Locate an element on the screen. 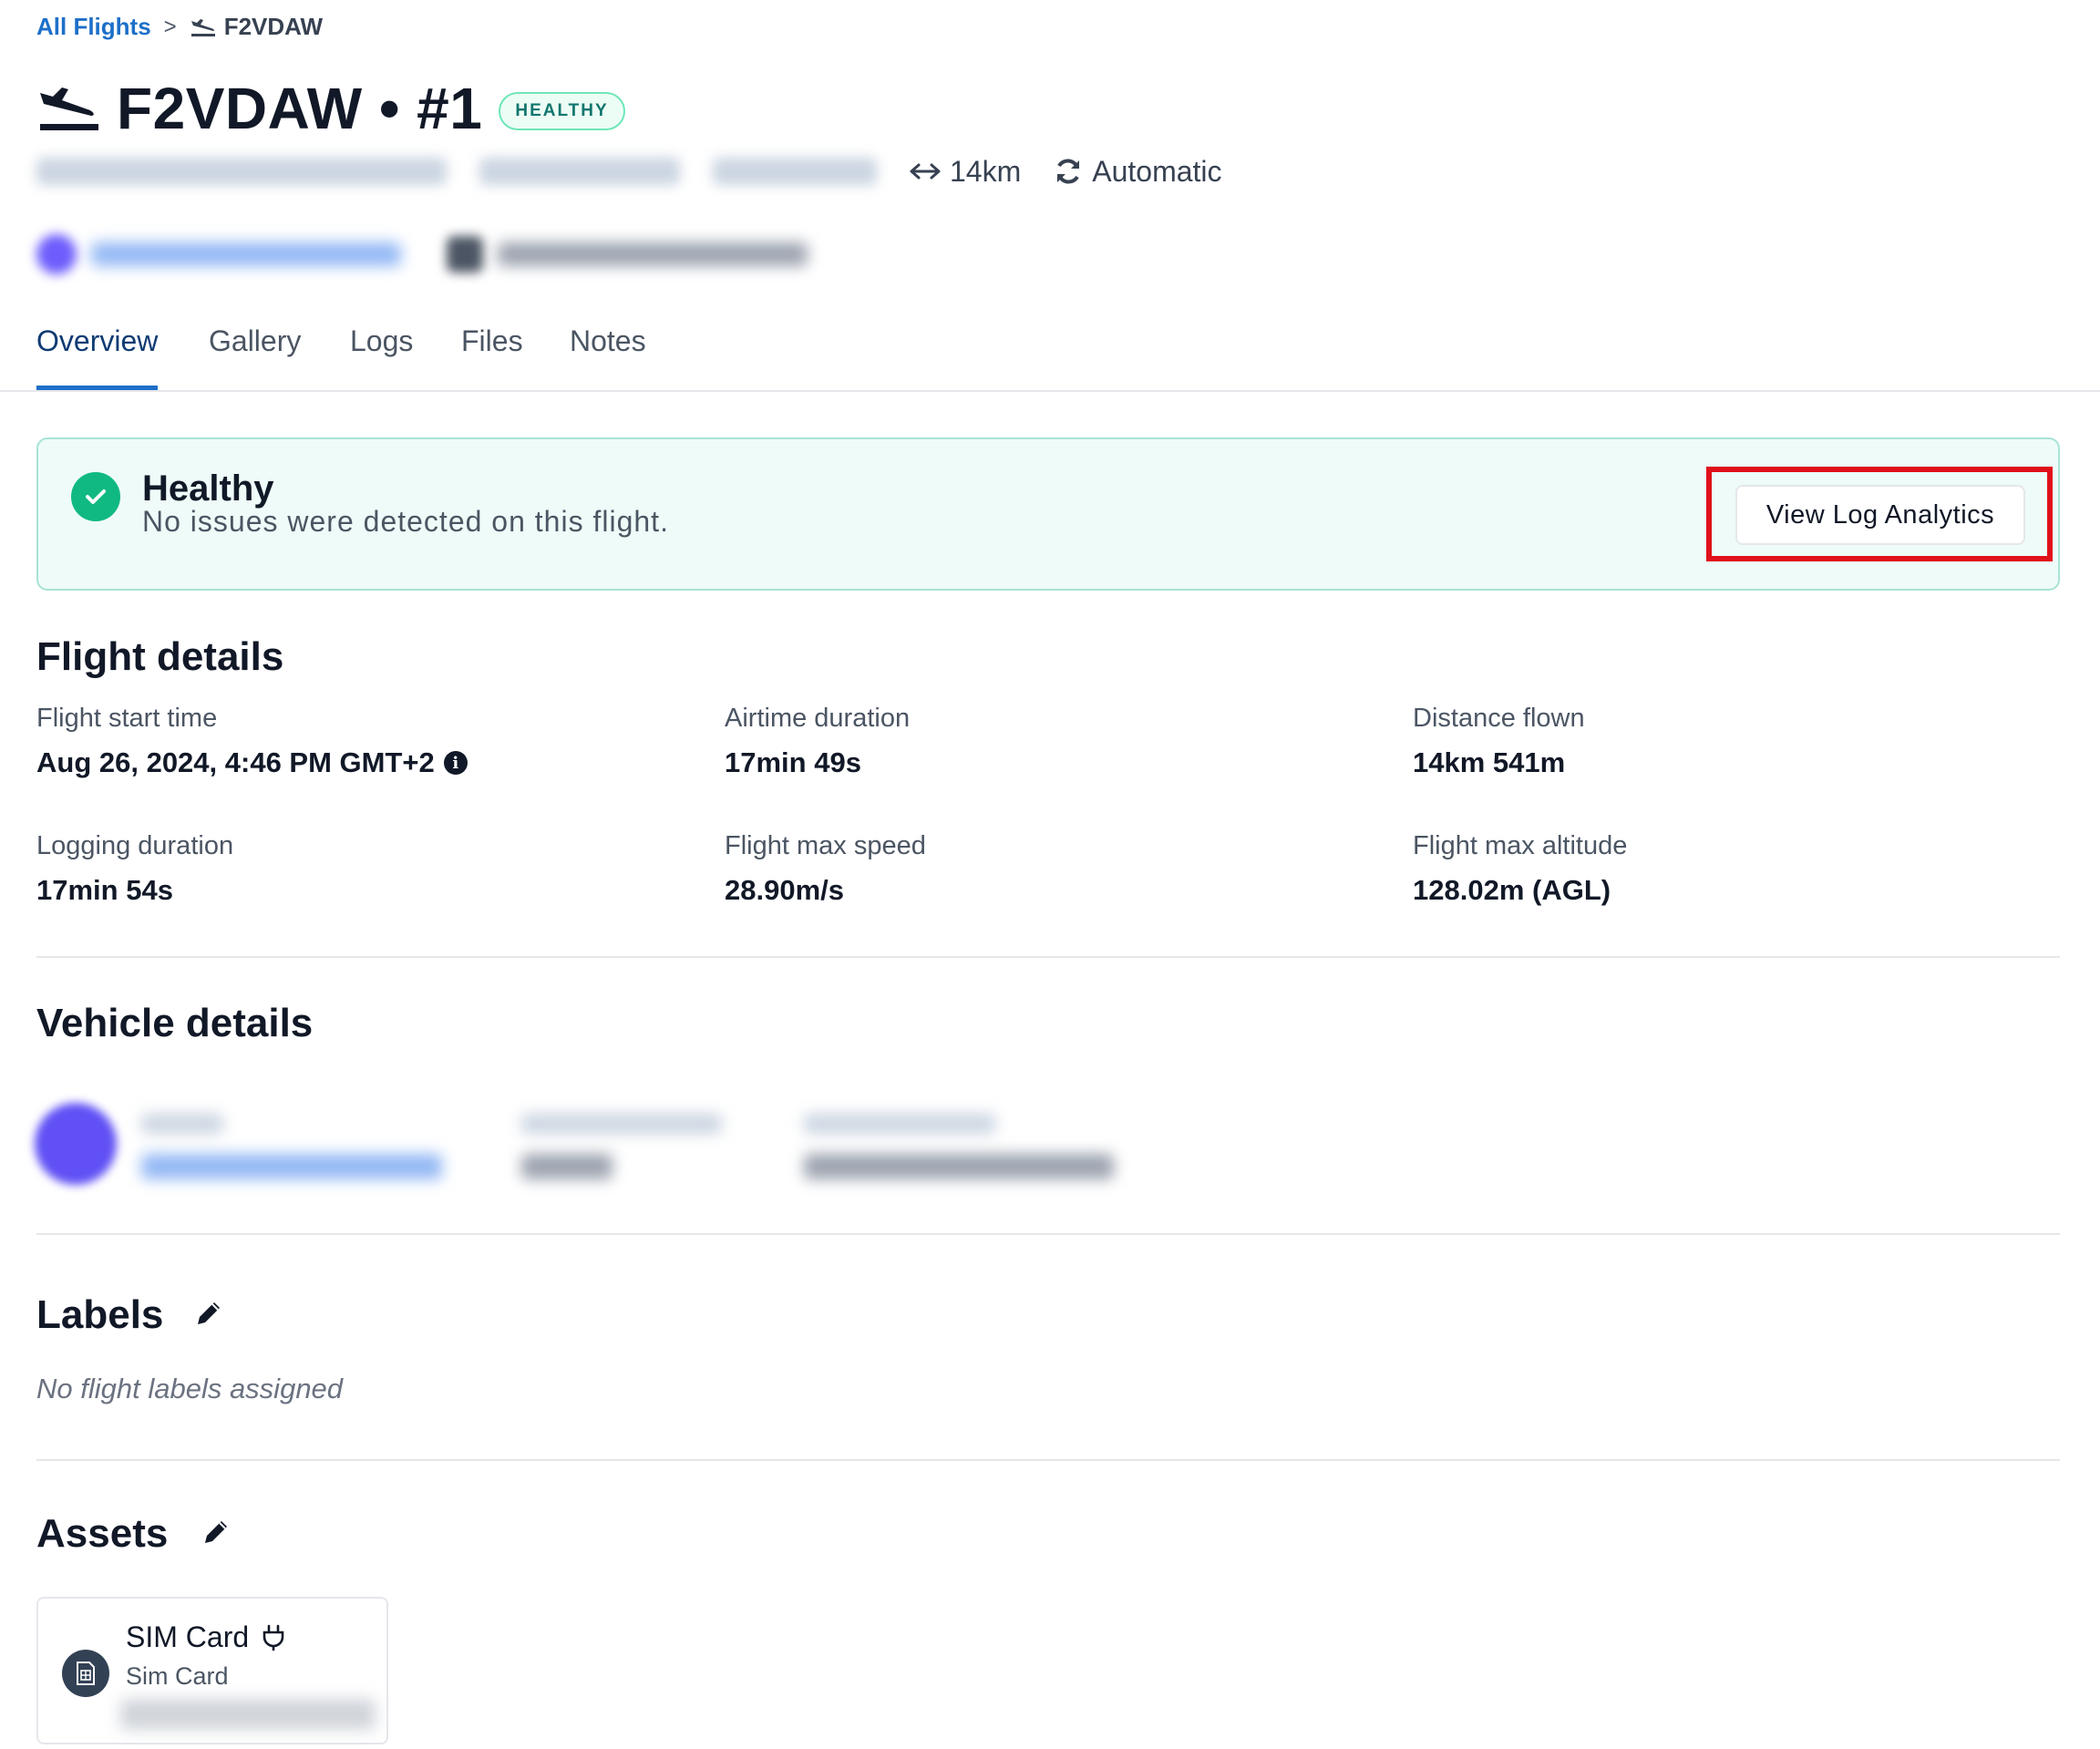  vehicle-redacted-software is located at coordinates (621, 1146).